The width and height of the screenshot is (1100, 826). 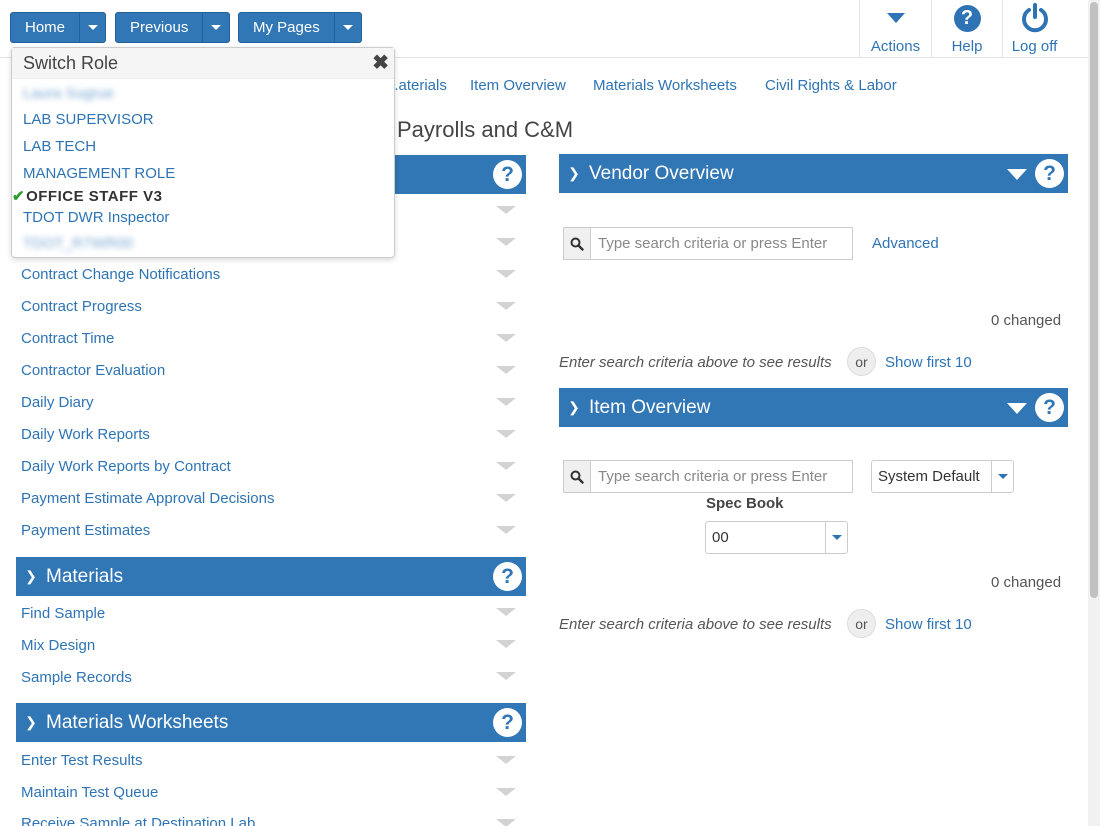 I want to click on materials-section-header: ❯ Materials ?, so click(x=271, y=576).